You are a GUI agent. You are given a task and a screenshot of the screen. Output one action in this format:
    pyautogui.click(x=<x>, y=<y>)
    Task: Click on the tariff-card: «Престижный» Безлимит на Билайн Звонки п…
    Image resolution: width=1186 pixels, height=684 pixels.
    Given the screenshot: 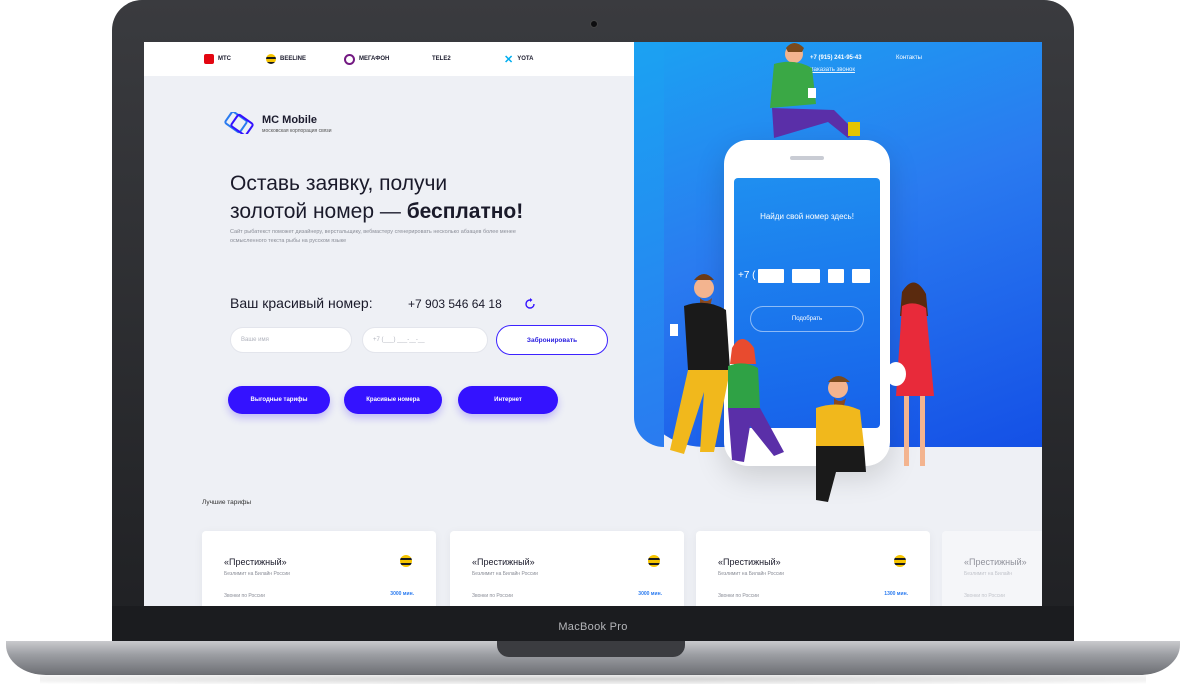 What is the action you would take?
    pyautogui.click(x=992, y=568)
    